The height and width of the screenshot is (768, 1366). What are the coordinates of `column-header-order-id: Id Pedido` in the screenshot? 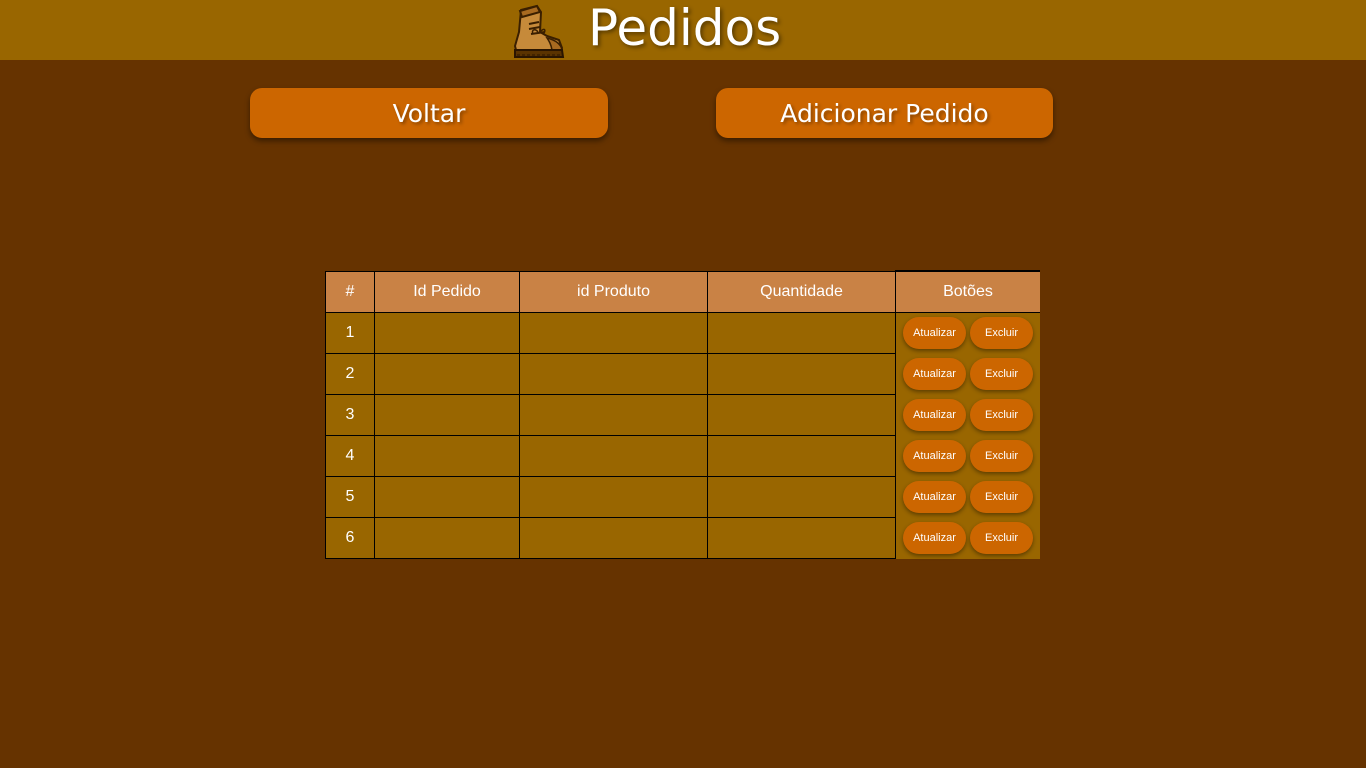 It's located at (447, 291).